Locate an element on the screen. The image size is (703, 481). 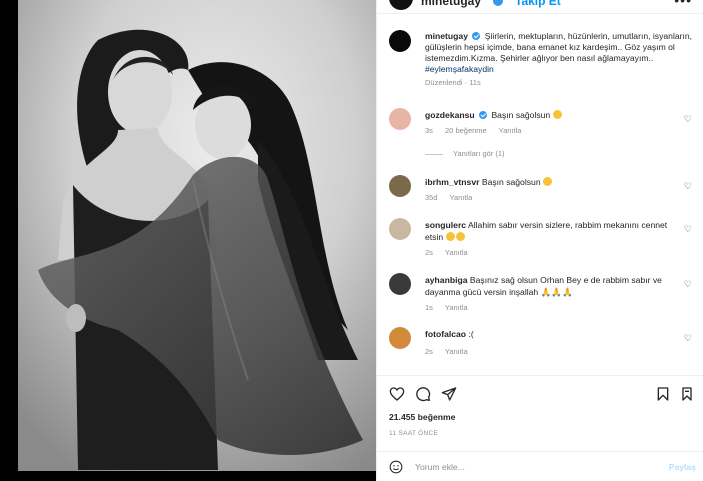
share-icon is located at coordinates (449, 394).